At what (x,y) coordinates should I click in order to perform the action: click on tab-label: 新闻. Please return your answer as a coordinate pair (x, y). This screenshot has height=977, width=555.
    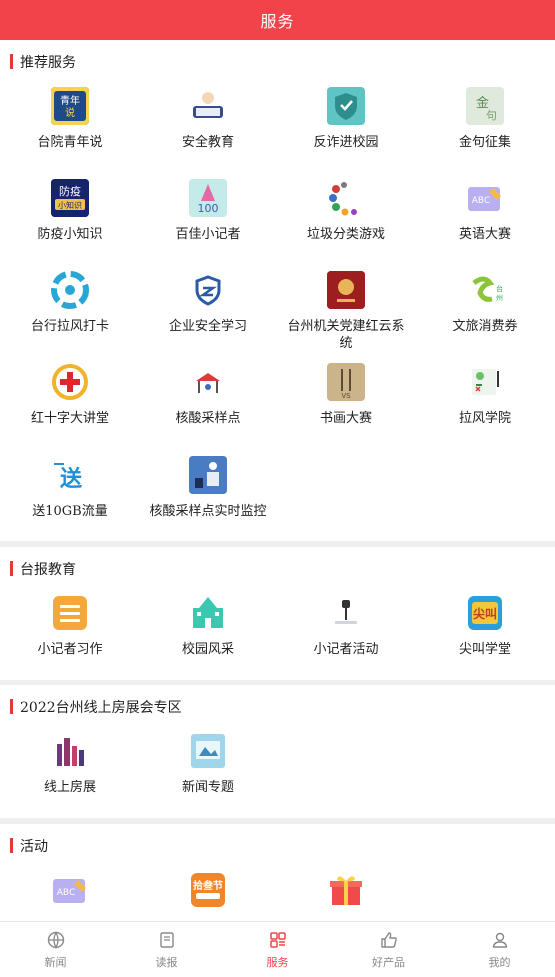
    Looking at the image, I should click on (55, 962).